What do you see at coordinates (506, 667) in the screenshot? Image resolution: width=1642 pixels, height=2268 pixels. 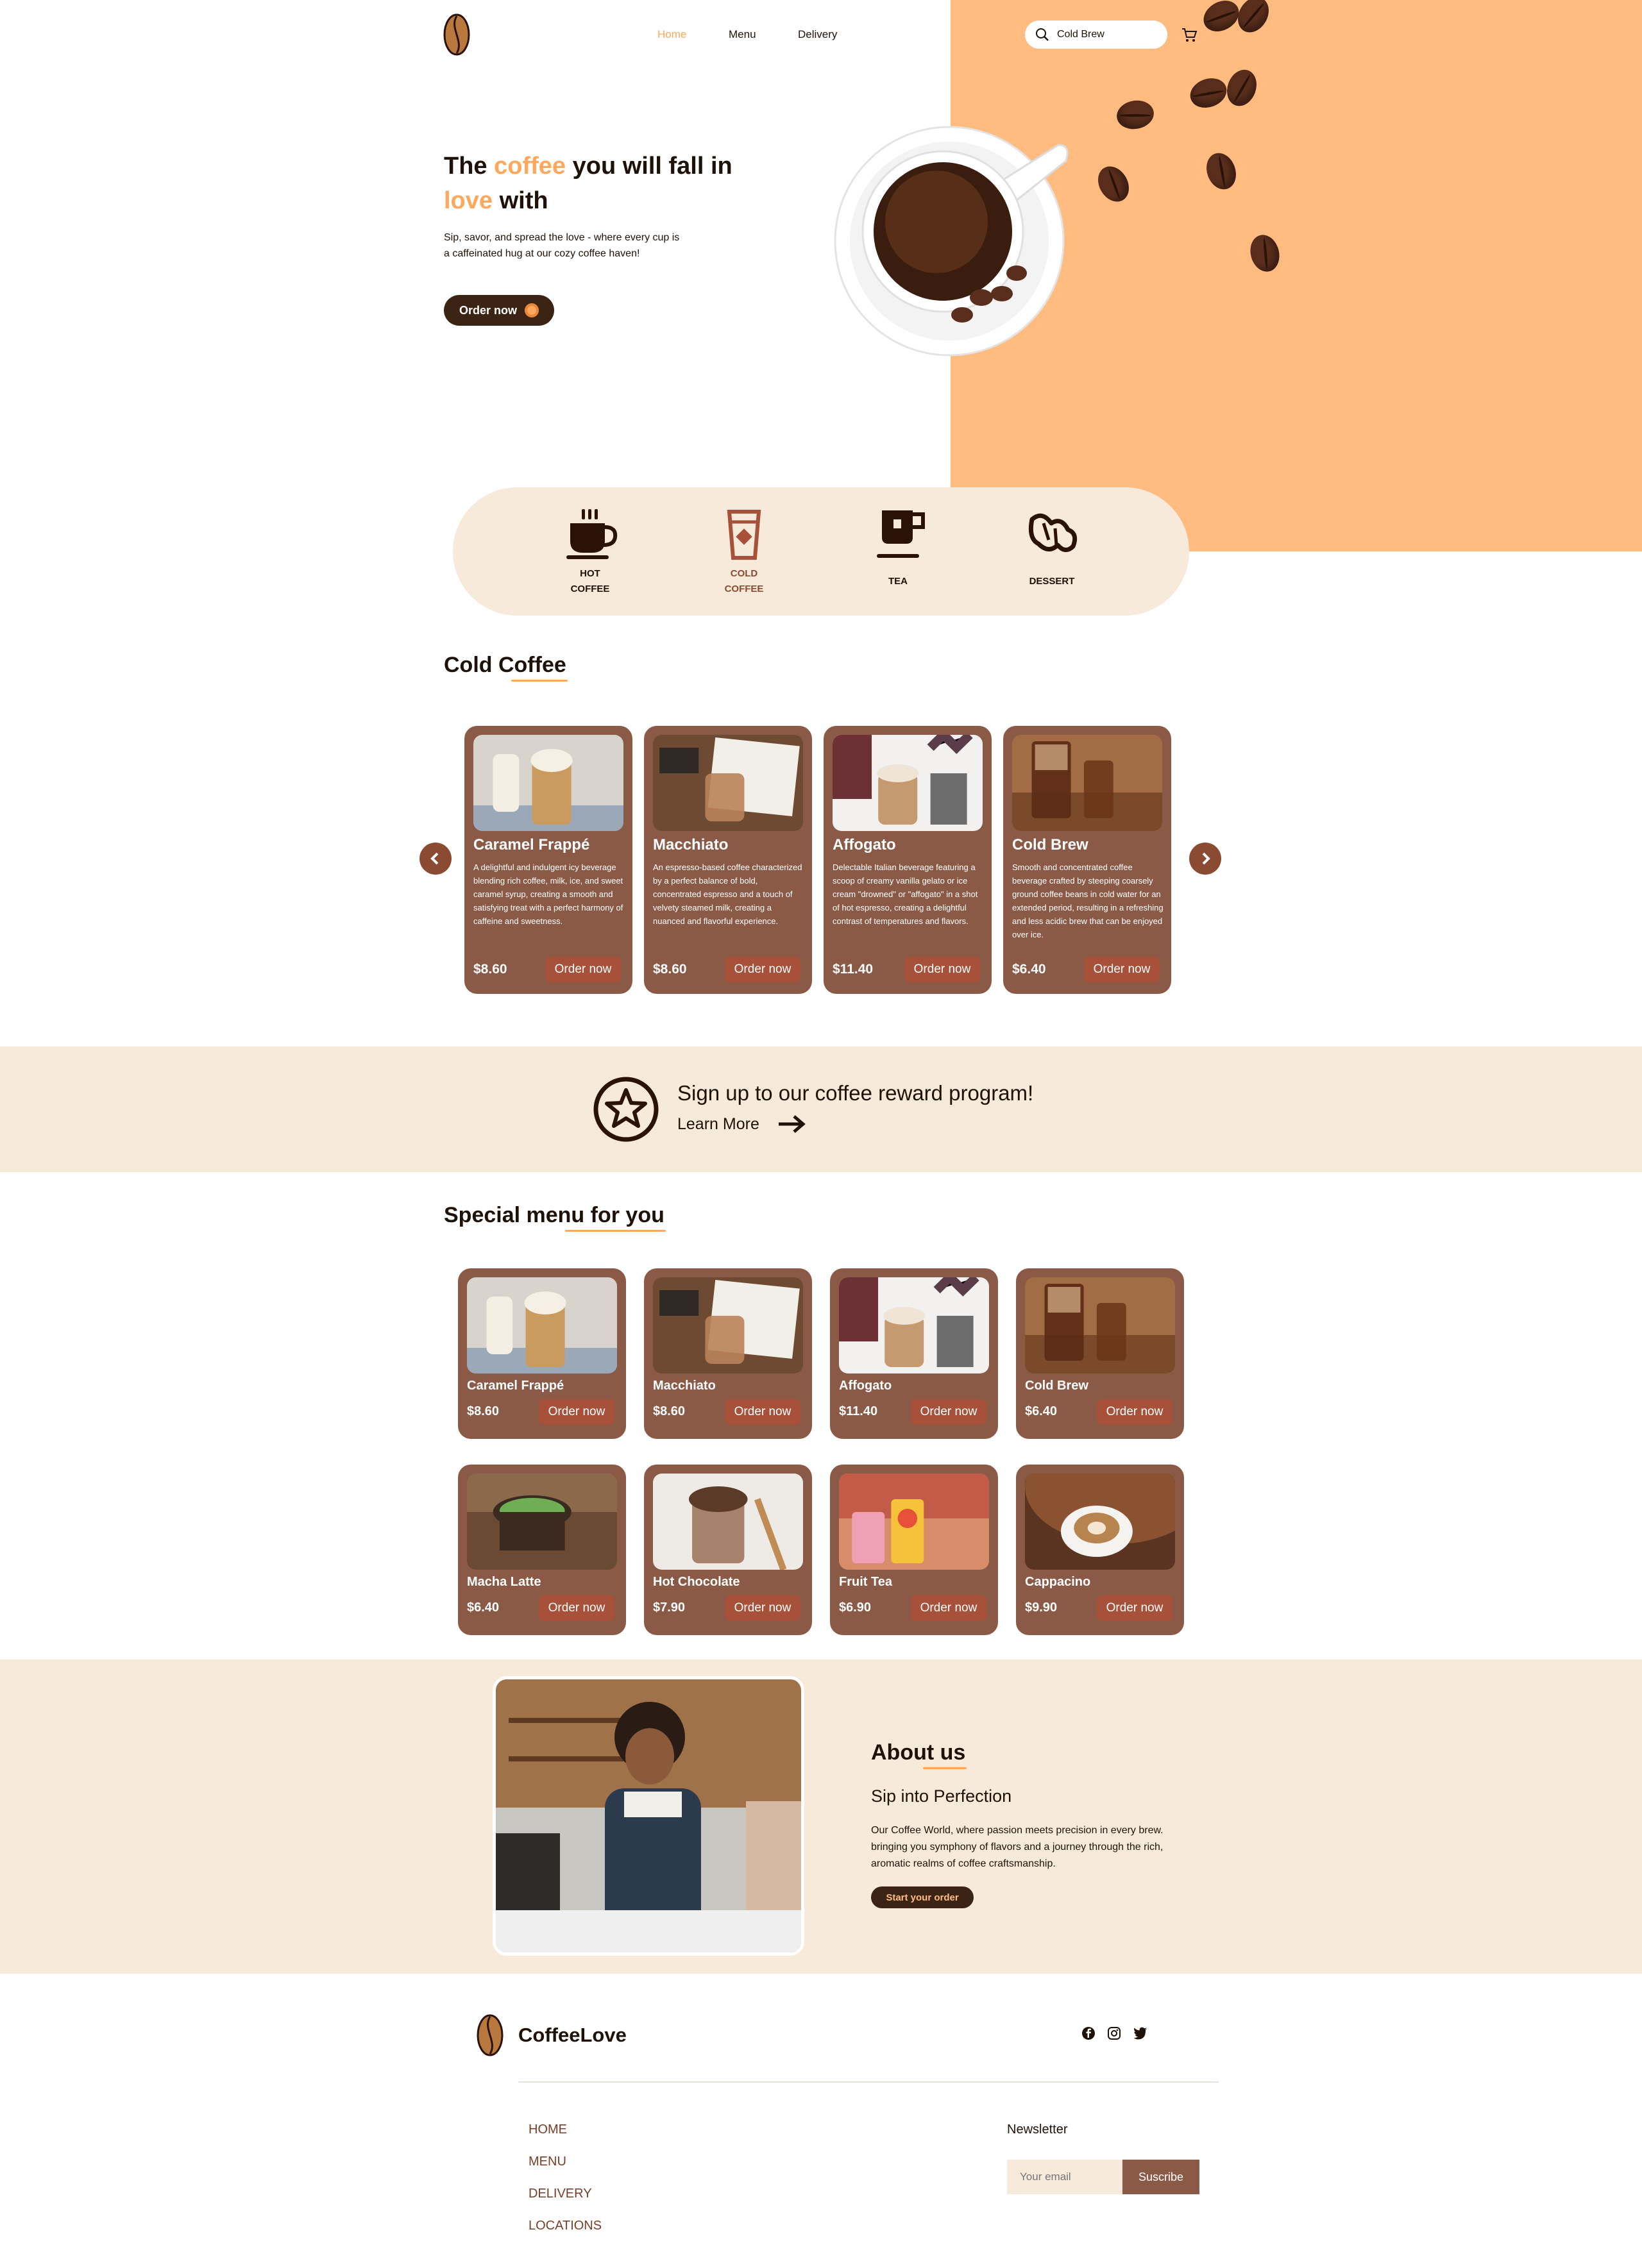 I see `cold-coffee-title: Cold Coffee` at bounding box center [506, 667].